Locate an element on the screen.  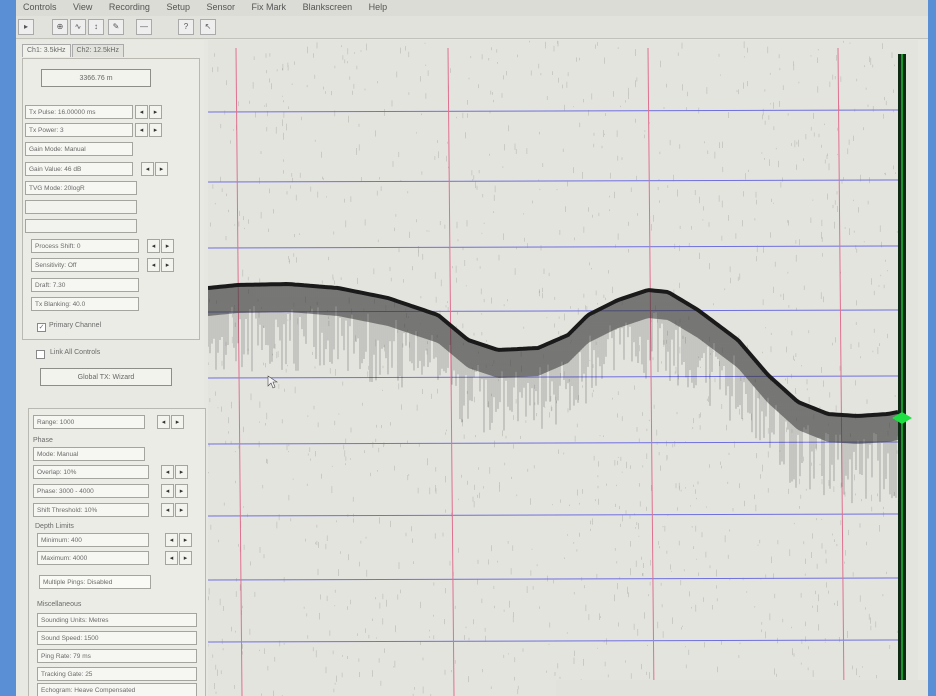
zoom-icon: ⊕ is located at coordinates (60, 27).